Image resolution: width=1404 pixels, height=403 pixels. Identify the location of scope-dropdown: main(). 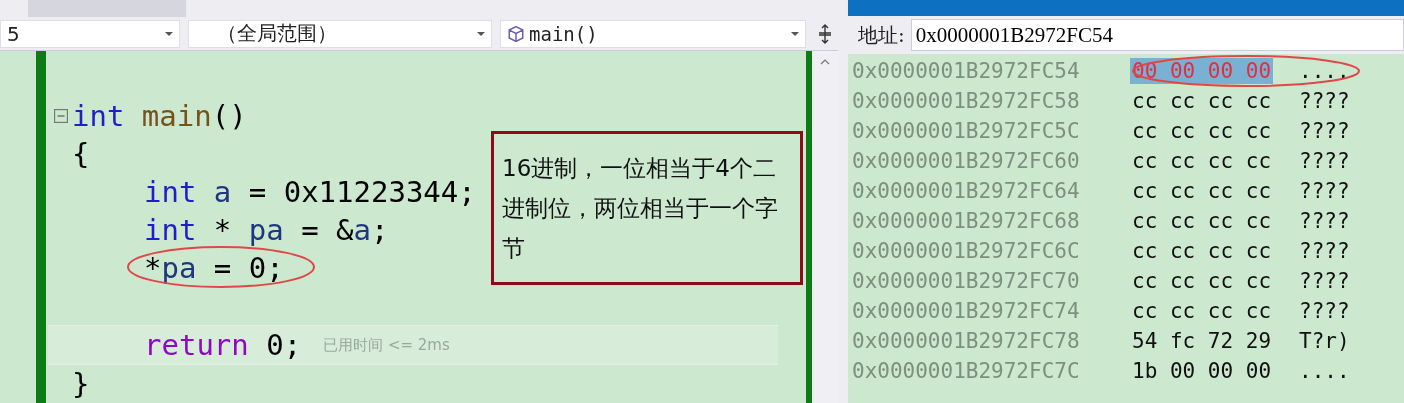
(653, 33).